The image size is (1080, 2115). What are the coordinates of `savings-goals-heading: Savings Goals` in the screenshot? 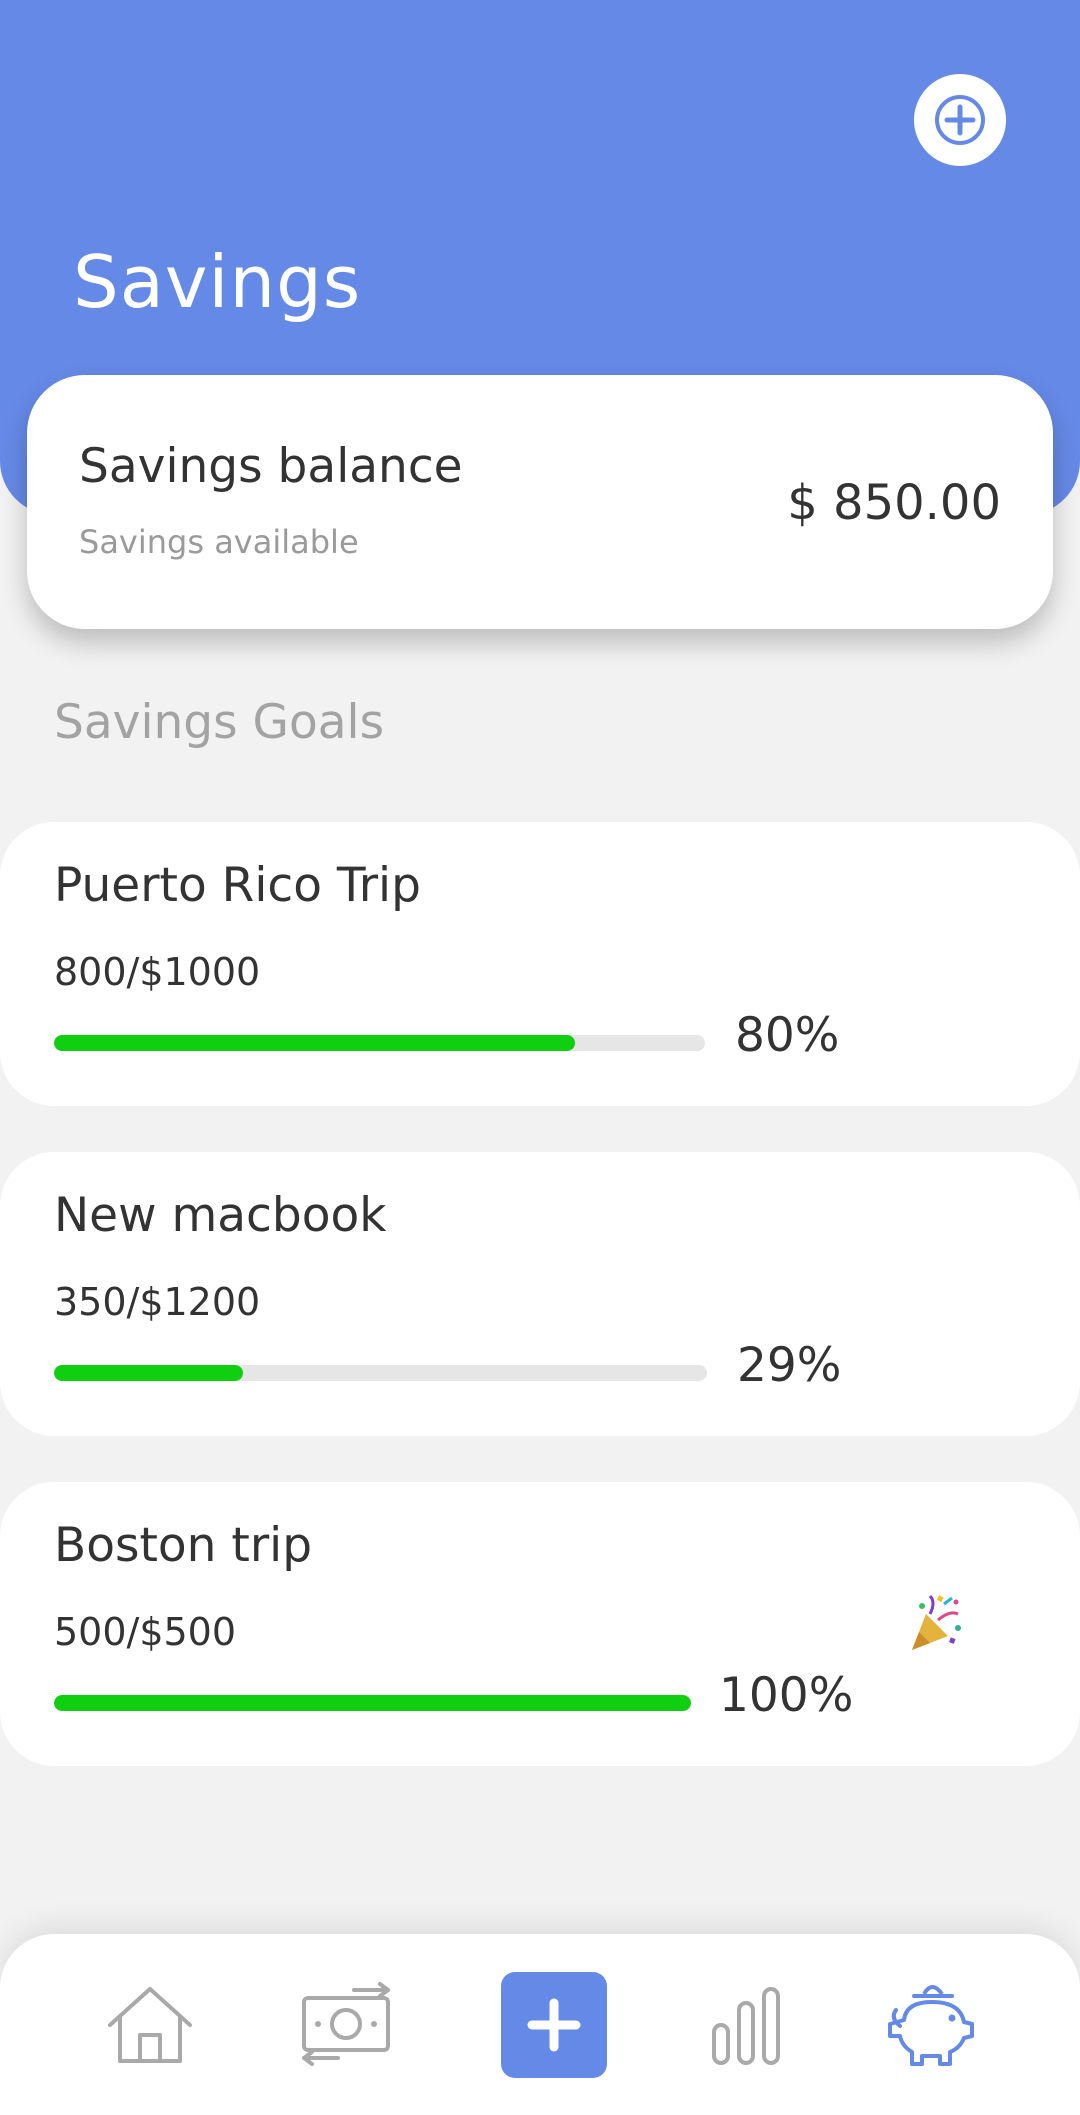 It's located at (219, 722).